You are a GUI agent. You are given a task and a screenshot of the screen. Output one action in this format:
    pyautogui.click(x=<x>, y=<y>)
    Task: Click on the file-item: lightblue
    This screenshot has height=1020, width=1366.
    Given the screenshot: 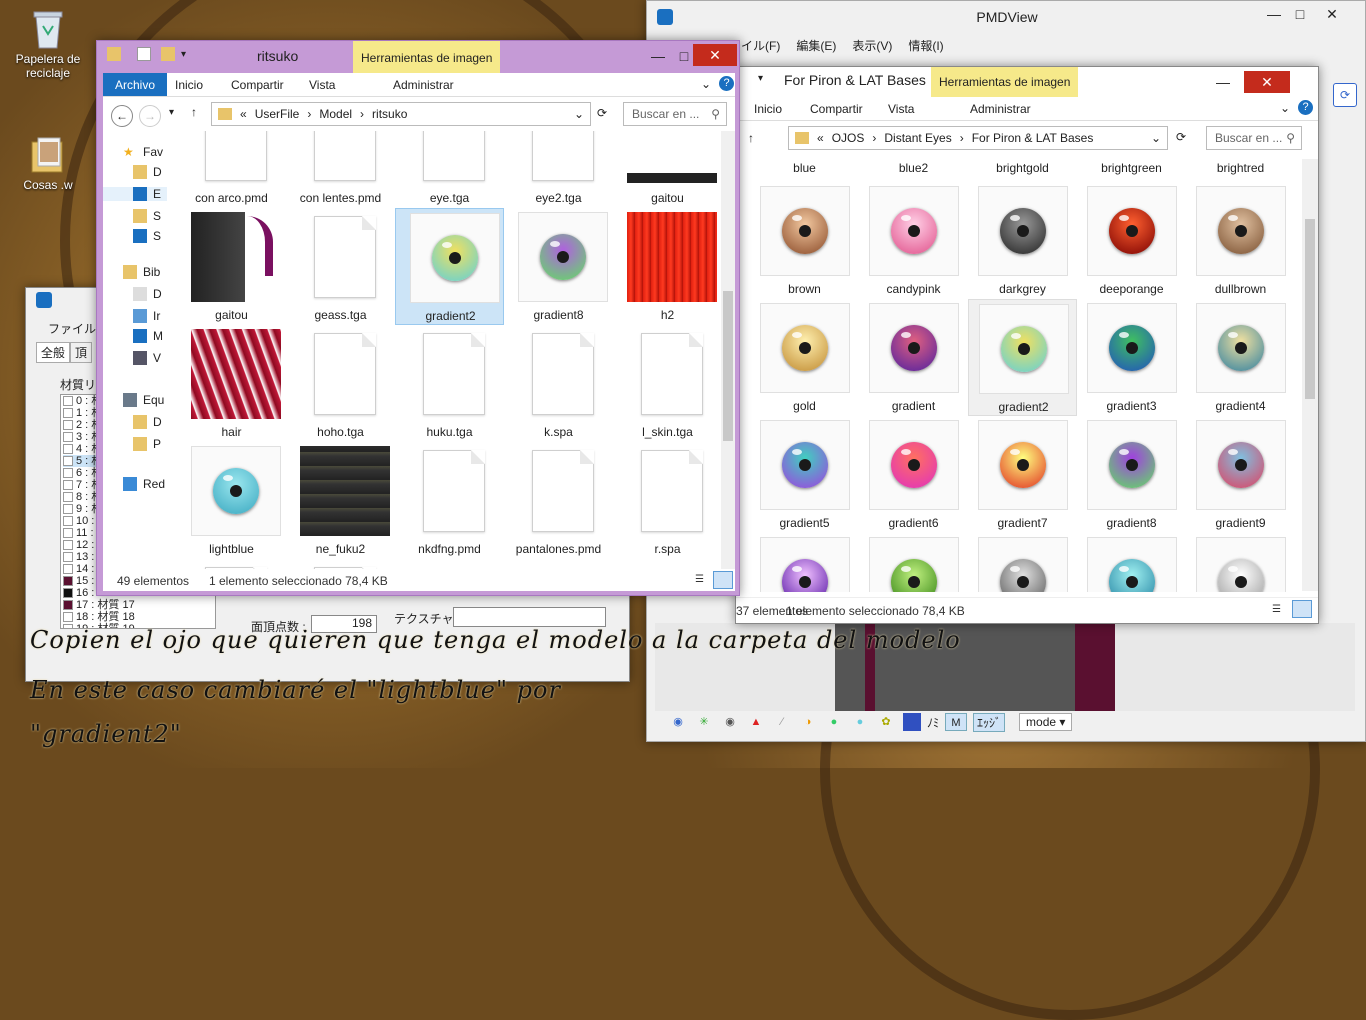 What is the action you would take?
    pyautogui.click(x=231, y=500)
    